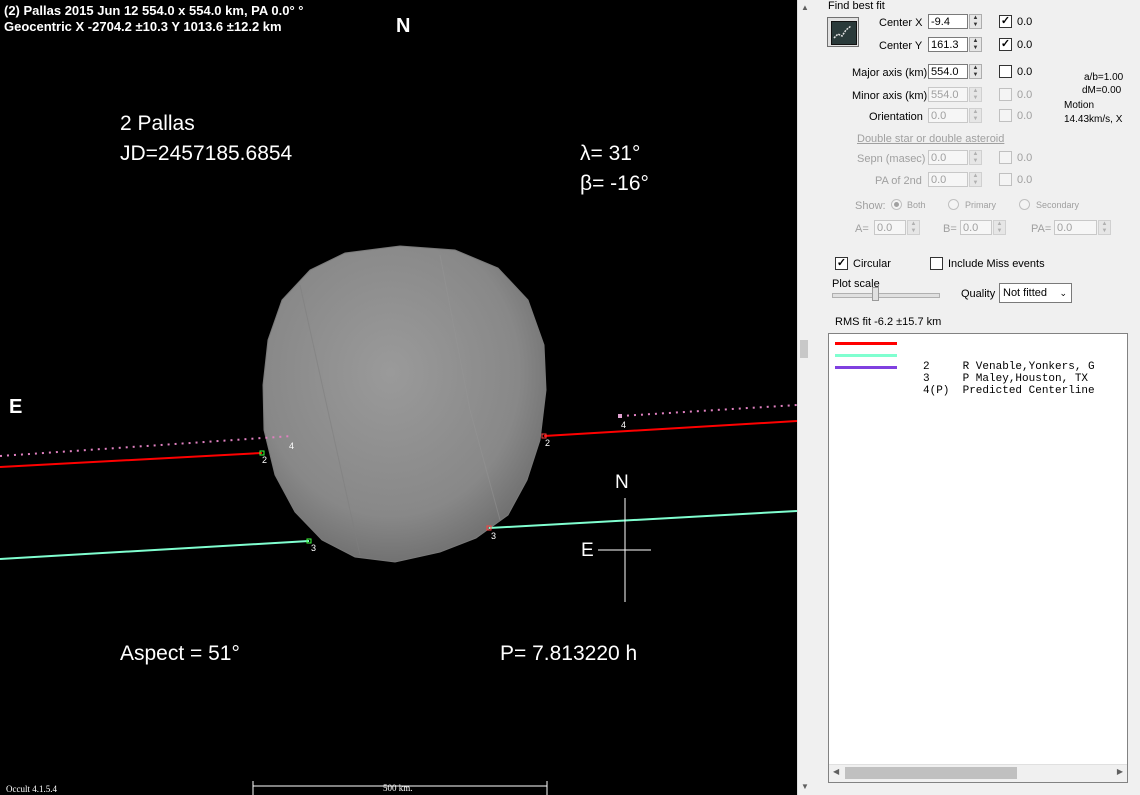 This screenshot has height=795, width=1140. What do you see at coordinates (950, 229) in the screenshot?
I see `b-label: B=` at bounding box center [950, 229].